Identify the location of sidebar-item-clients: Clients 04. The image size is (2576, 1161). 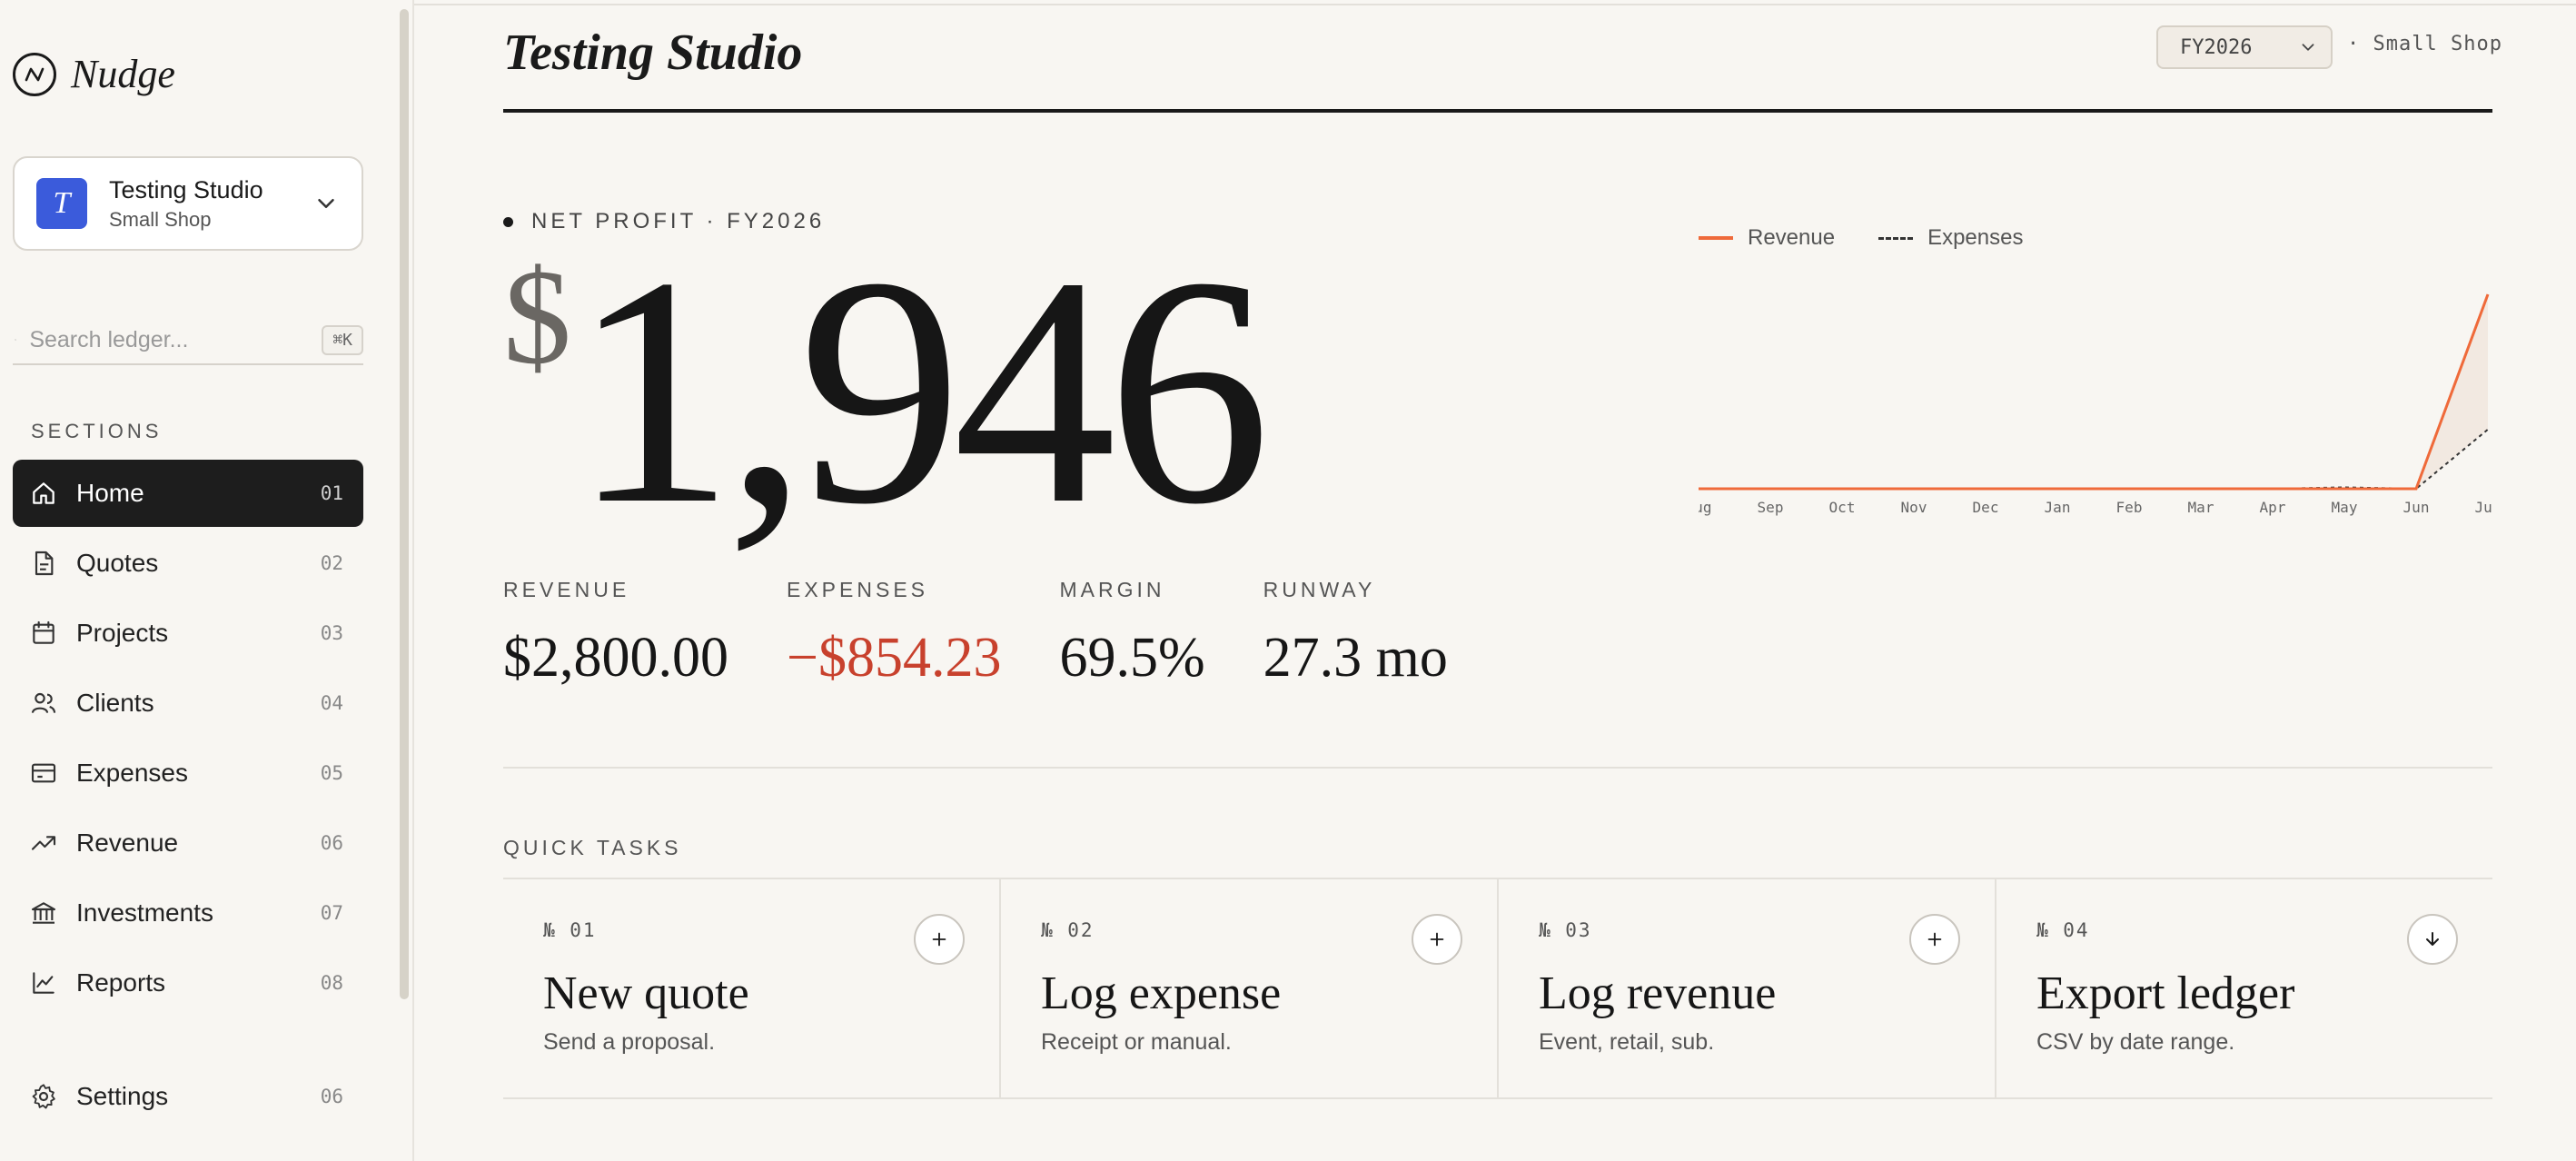
(188, 703).